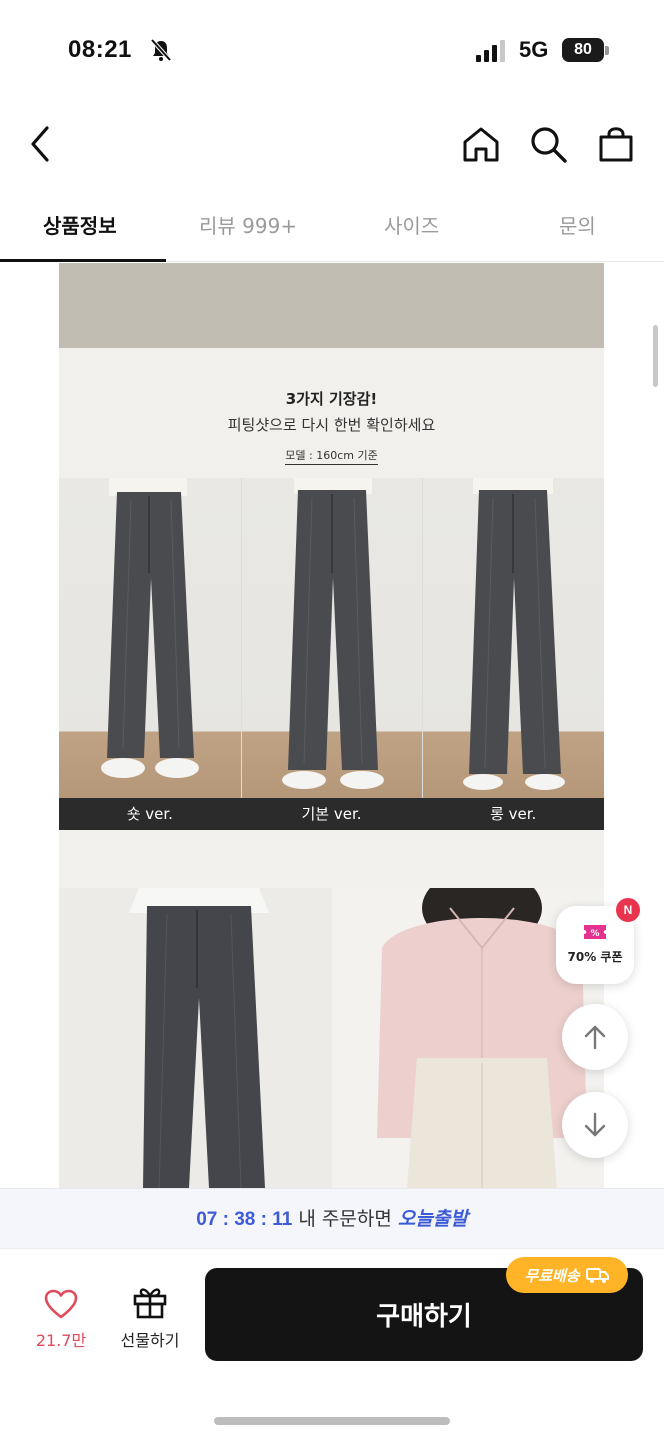 This screenshot has height=1440, width=664. Describe the element at coordinates (248, 224) in the screenshot. I see `tab-reviews: 리뷰 999+` at that location.